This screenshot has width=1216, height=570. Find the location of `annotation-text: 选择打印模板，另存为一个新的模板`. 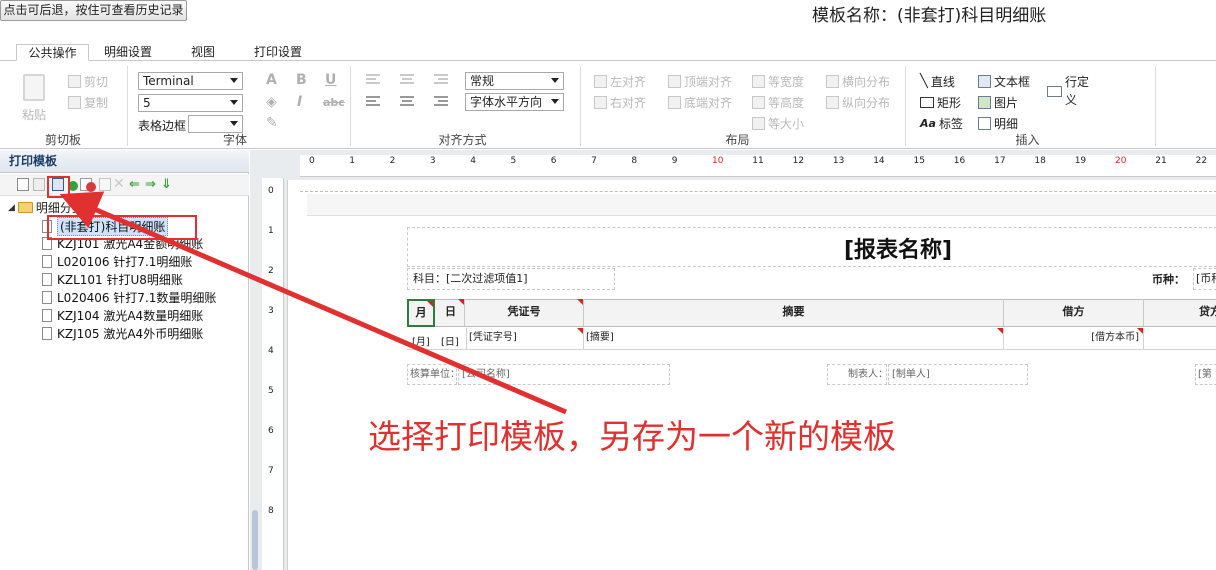

annotation-text: 选择打印模板，另存为一个新的模板 is located at coordinates (632, 436).